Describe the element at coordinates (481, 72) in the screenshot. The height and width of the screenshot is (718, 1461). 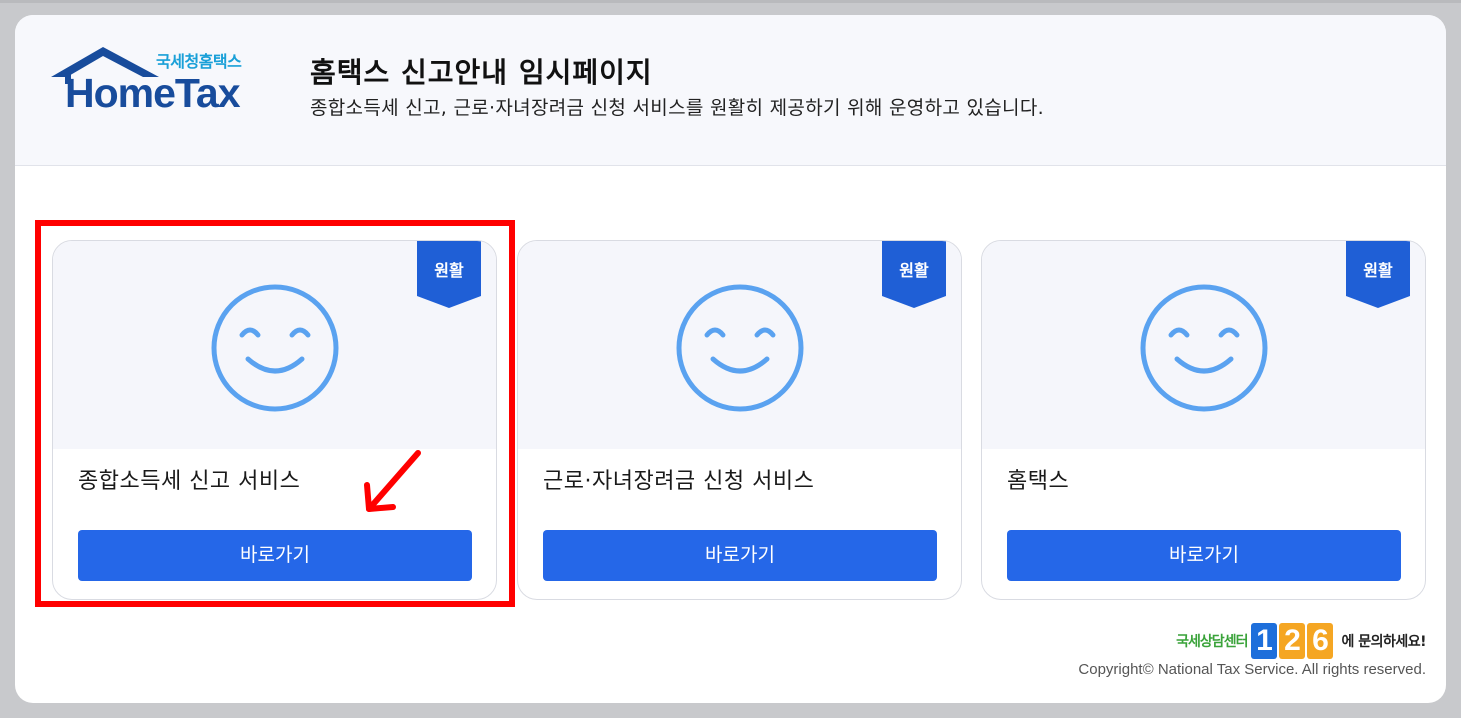
I see `page-title: 홈택스 신고안내 임시페이지` at that location.